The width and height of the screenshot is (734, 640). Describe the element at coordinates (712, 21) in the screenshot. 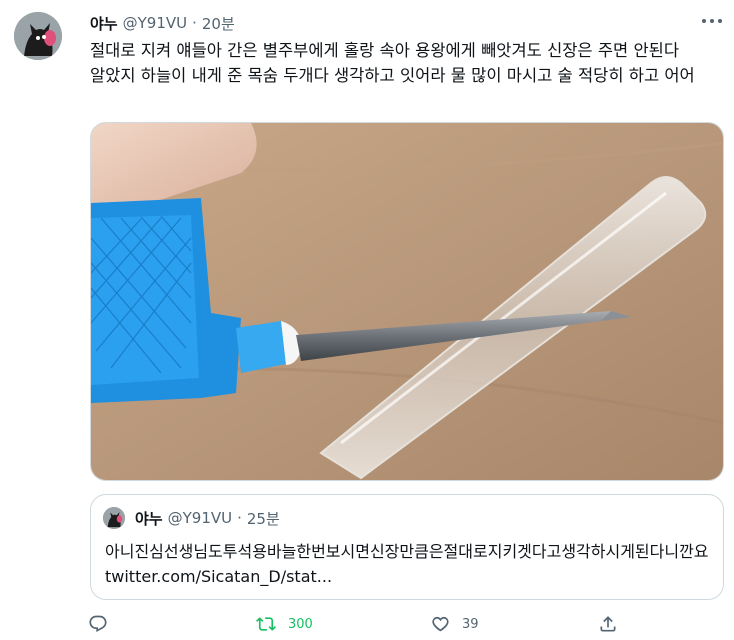

I see `more-icon` at that location.